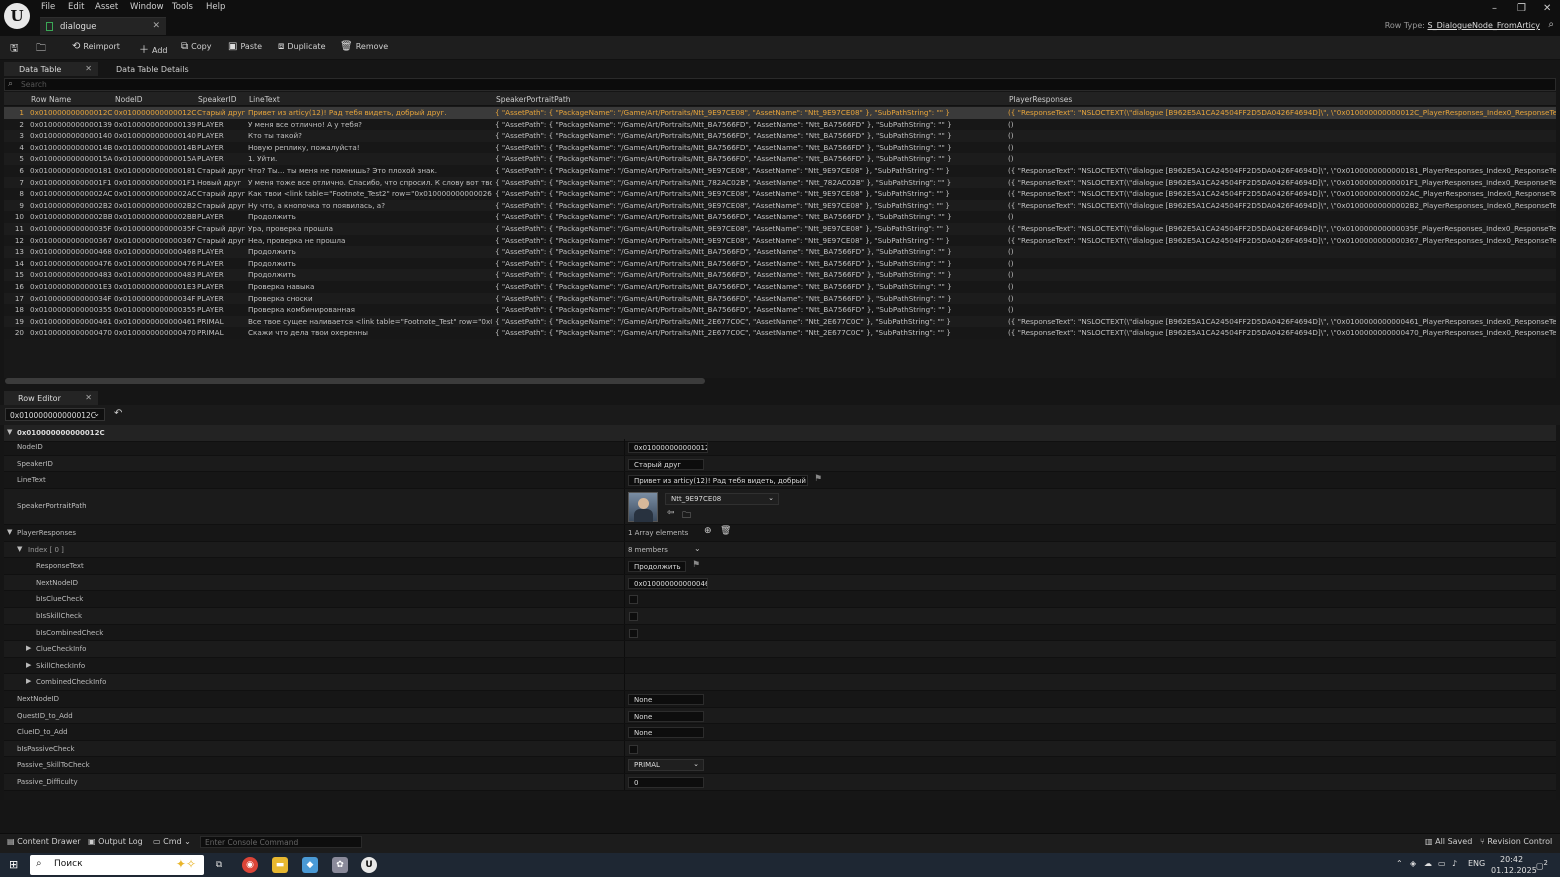 This screenshot has width=1560, height=877. What do you see at coordinates (76, 7) in the screenshot?
I see `menu-edit: Edit` at bounding box center [76, 7].